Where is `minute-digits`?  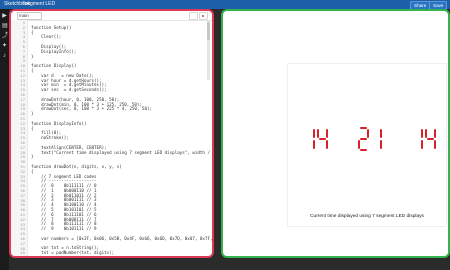 minute-digits is located at coordinates (370, 139).